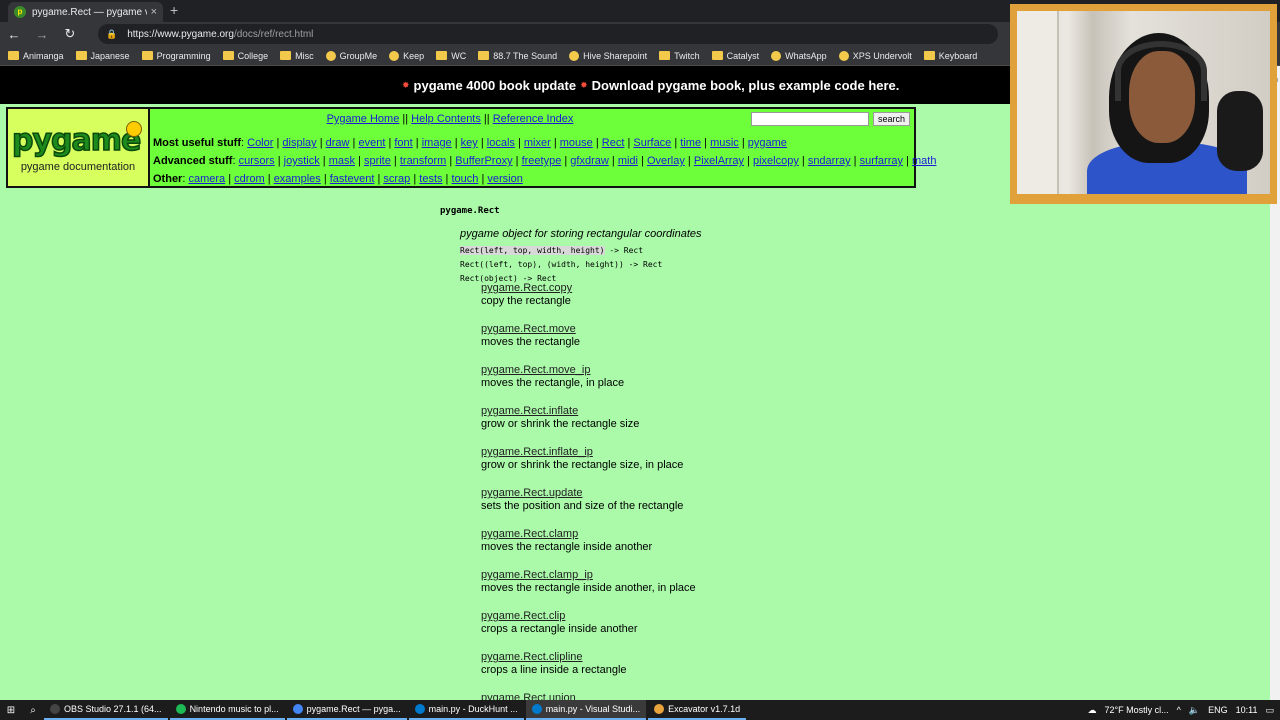 This screenshot has height=720, width=1280. What do you see at coordinates (338, 143) in the screenshot?
I see `module-link: draw` at bounding box center [338, 143].